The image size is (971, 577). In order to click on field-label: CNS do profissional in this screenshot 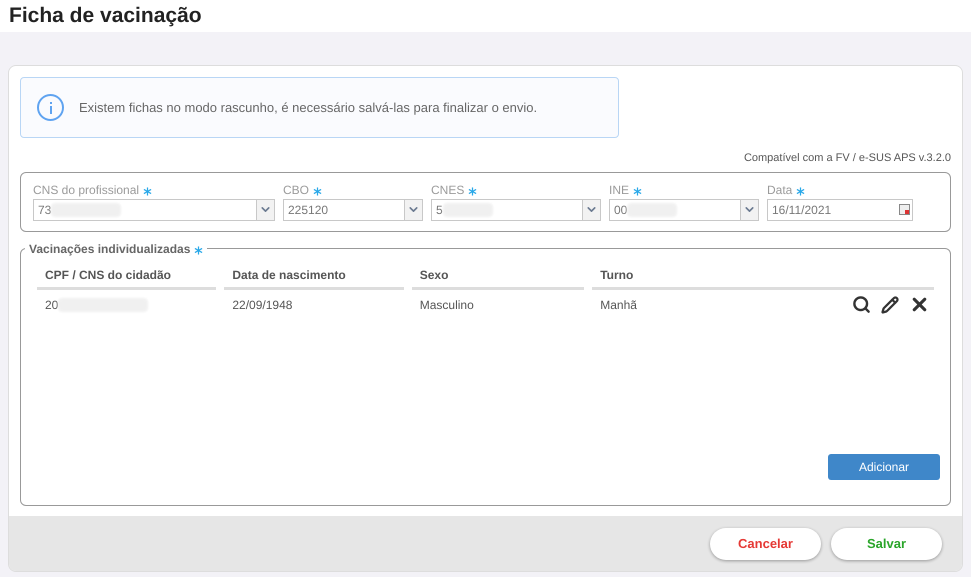, I will do `click(86, 190)`.